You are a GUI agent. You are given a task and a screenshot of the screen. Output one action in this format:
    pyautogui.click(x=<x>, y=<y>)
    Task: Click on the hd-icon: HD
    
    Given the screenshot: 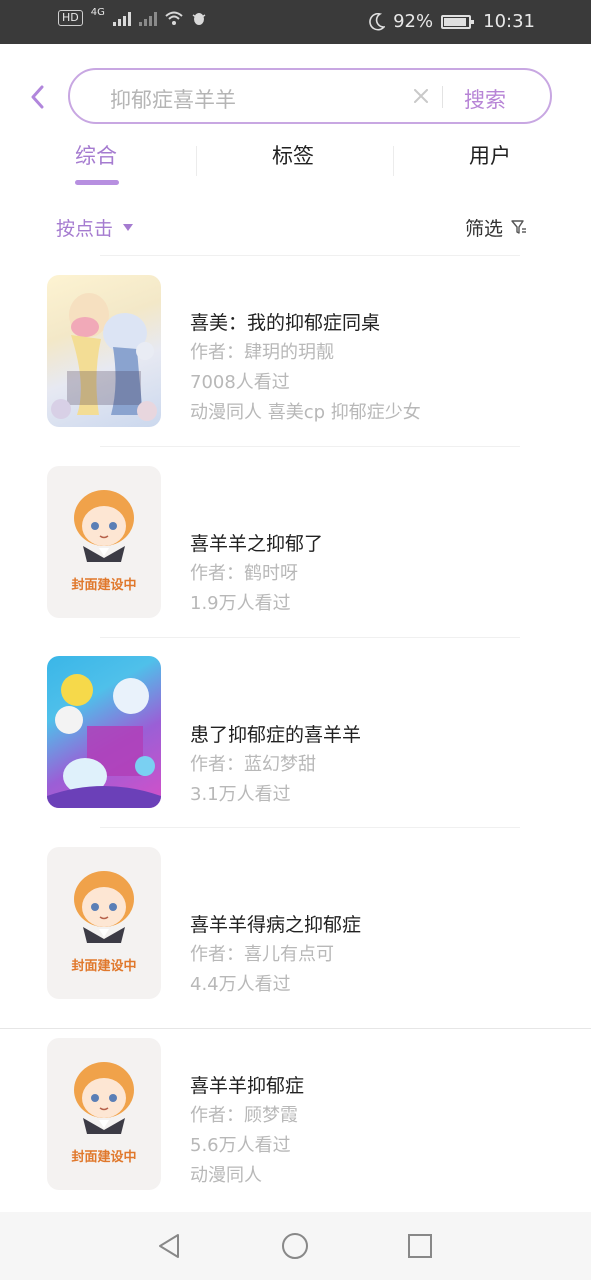 What is the action you would take?
    pyautogui.click(x=70, y=18)
    